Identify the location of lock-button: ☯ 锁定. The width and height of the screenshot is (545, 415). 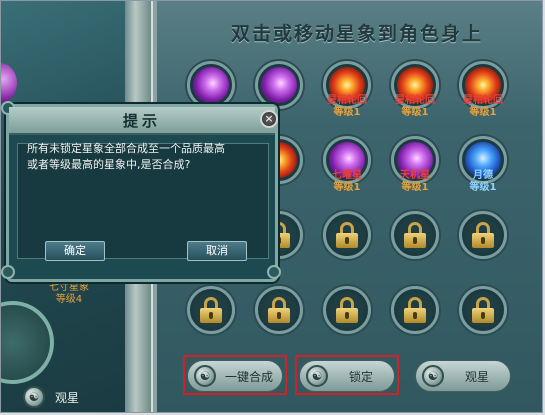
(347, 376).